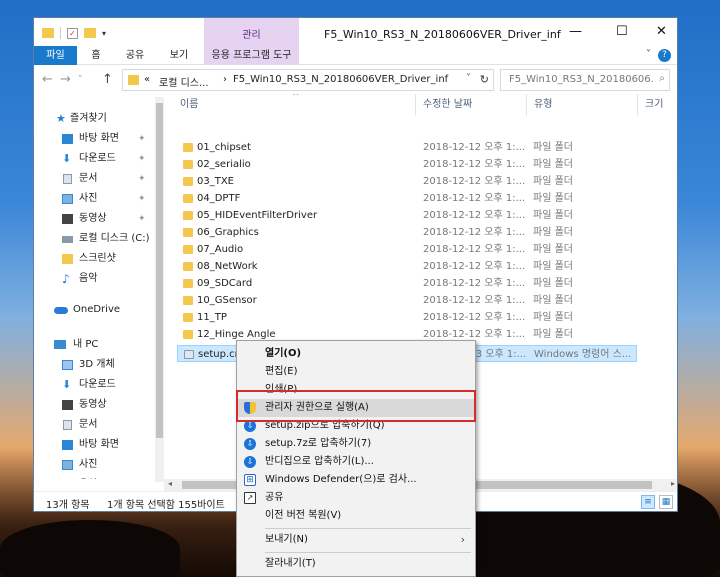  Describe the element at coordinates (407, 232) in the screenshot. I see `table-row: 06_Graphics 2018-12-12 오후 1:... 파일 폴더` at that location.